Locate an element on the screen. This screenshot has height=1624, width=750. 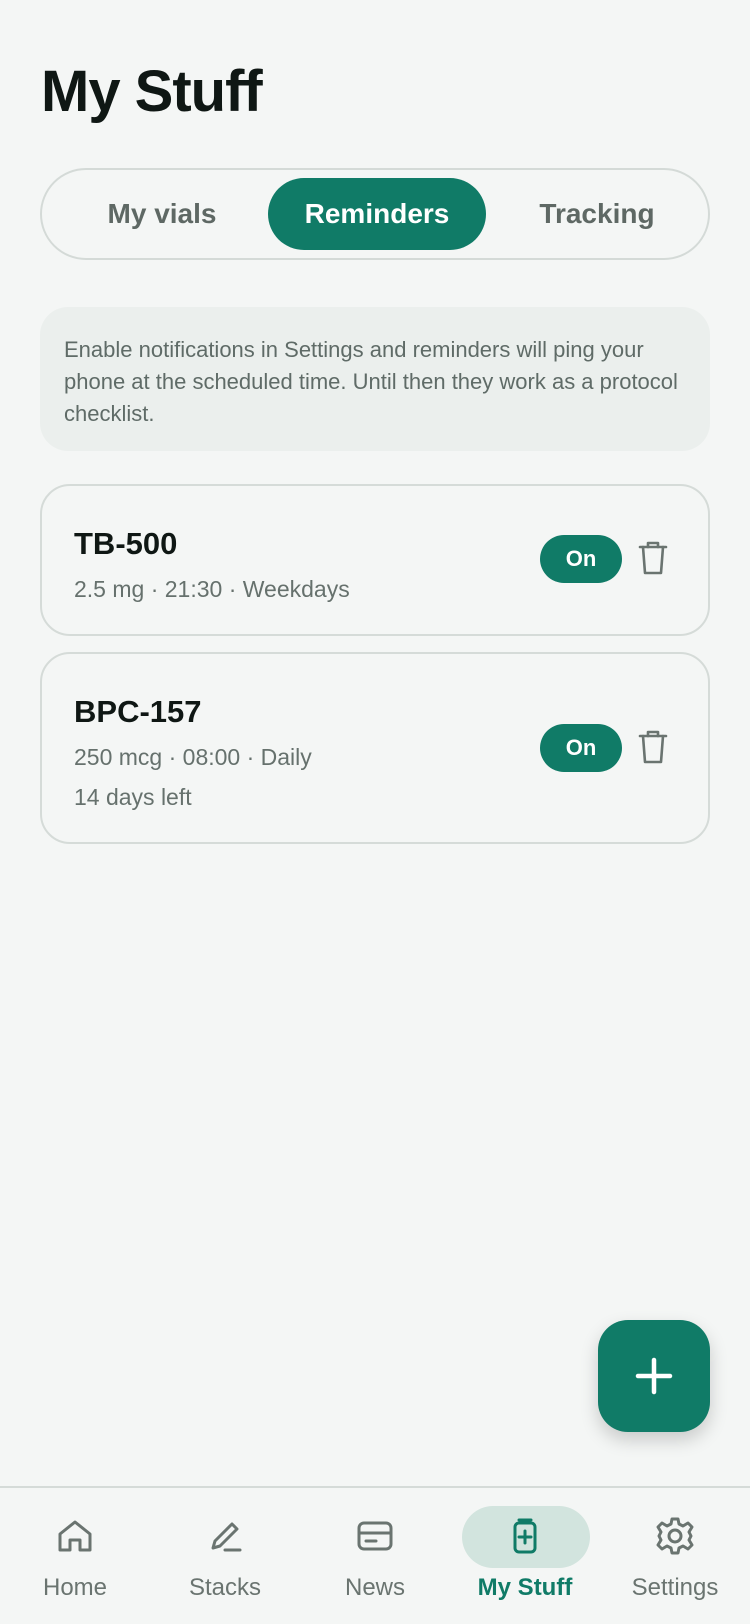
nav-label: Settings is located at coordinates (675, 1587).